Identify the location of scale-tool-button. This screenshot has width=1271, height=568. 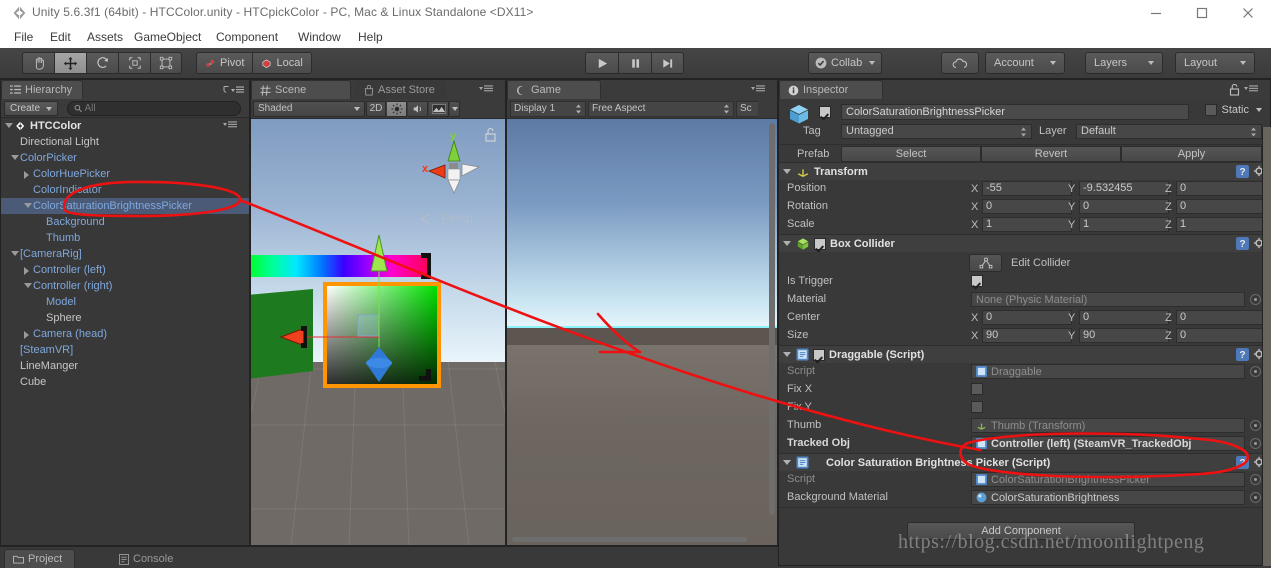
(134, 63).